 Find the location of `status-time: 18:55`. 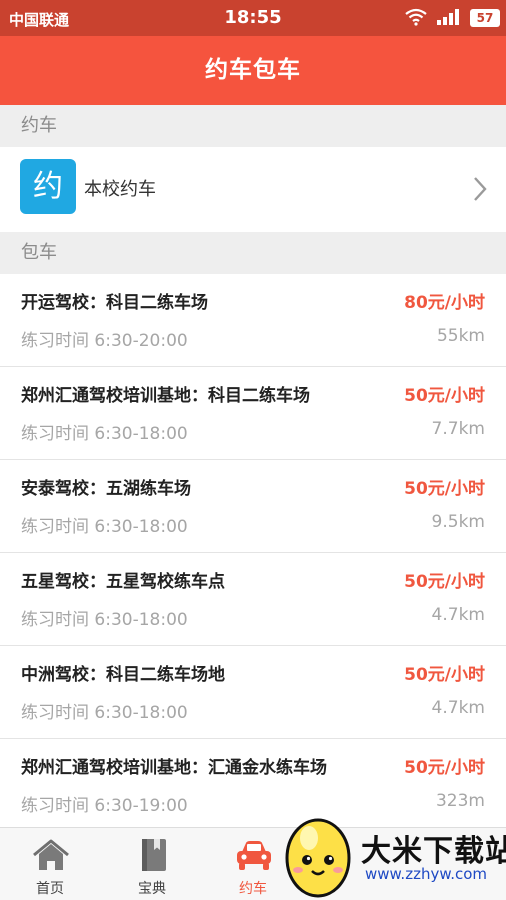

status-time: 18:55 is located at coordinates (253, 17).